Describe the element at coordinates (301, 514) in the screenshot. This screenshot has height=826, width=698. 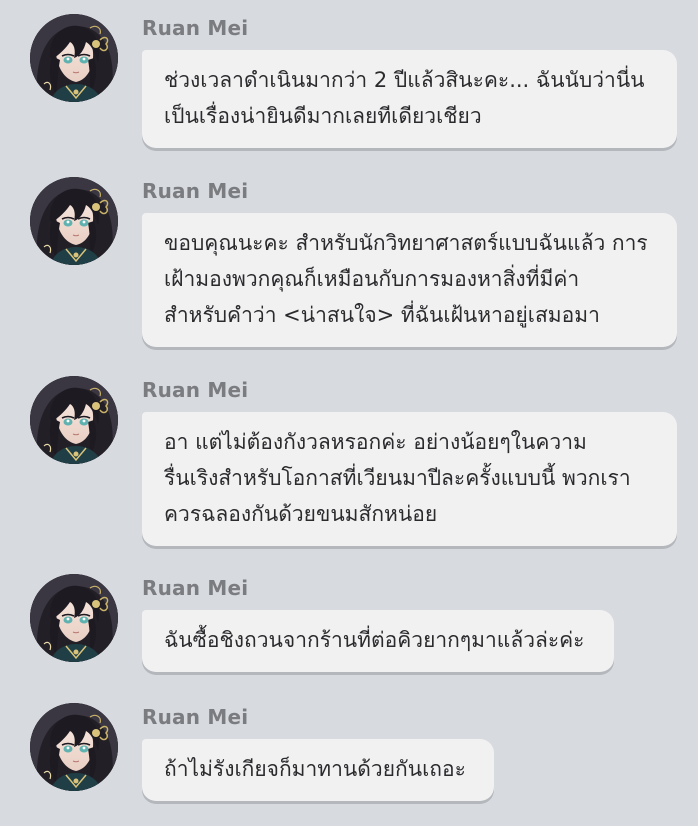
I see `message-line: ควรฉลองกันด้วยขนมสักหน่อย` at that location.